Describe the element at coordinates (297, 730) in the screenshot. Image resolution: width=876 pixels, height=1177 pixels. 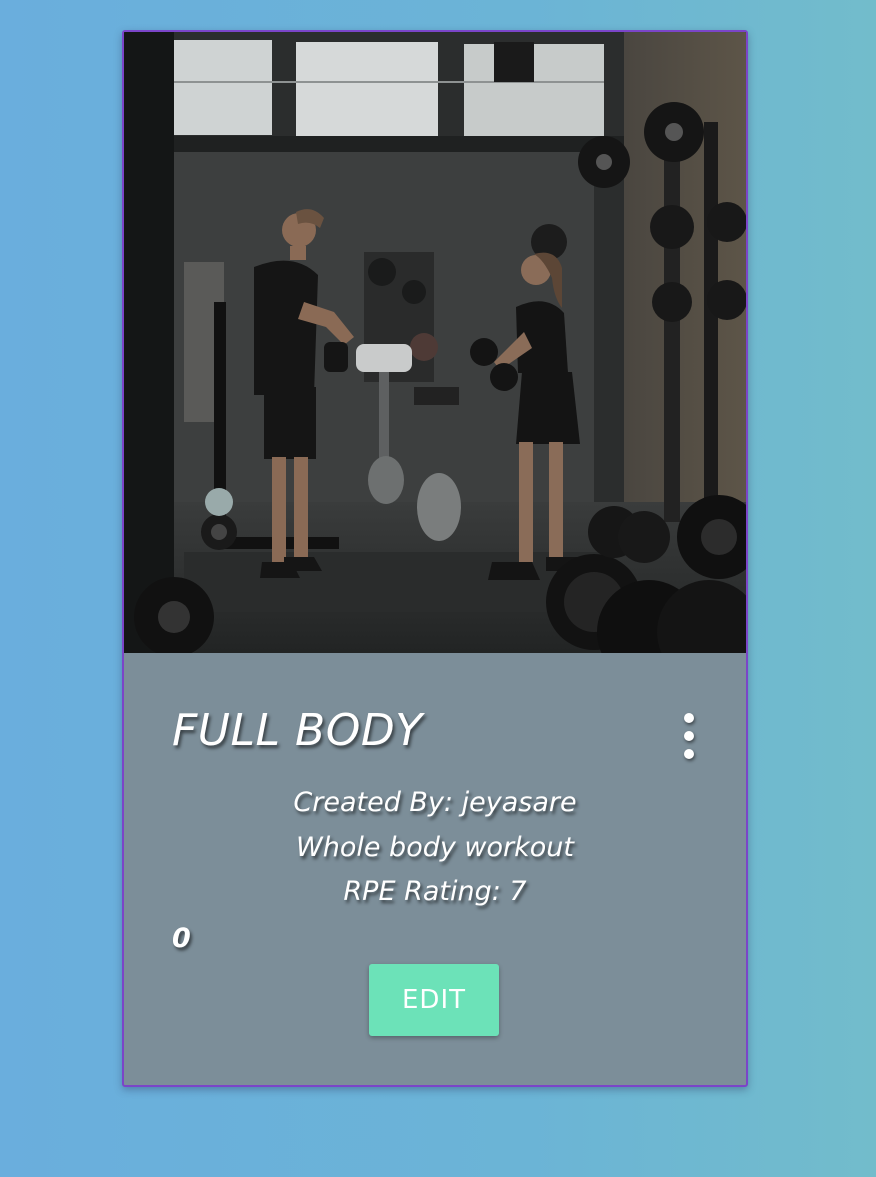
I see `card-title: FULL BODY` at that location.